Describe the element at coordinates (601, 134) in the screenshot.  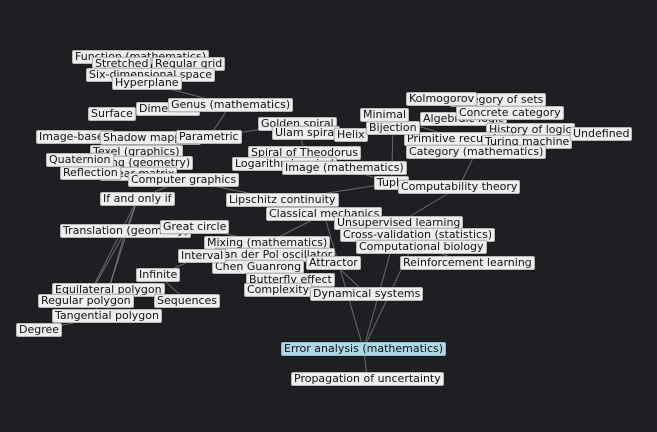
I see `graph-node: Undefined` at that location.